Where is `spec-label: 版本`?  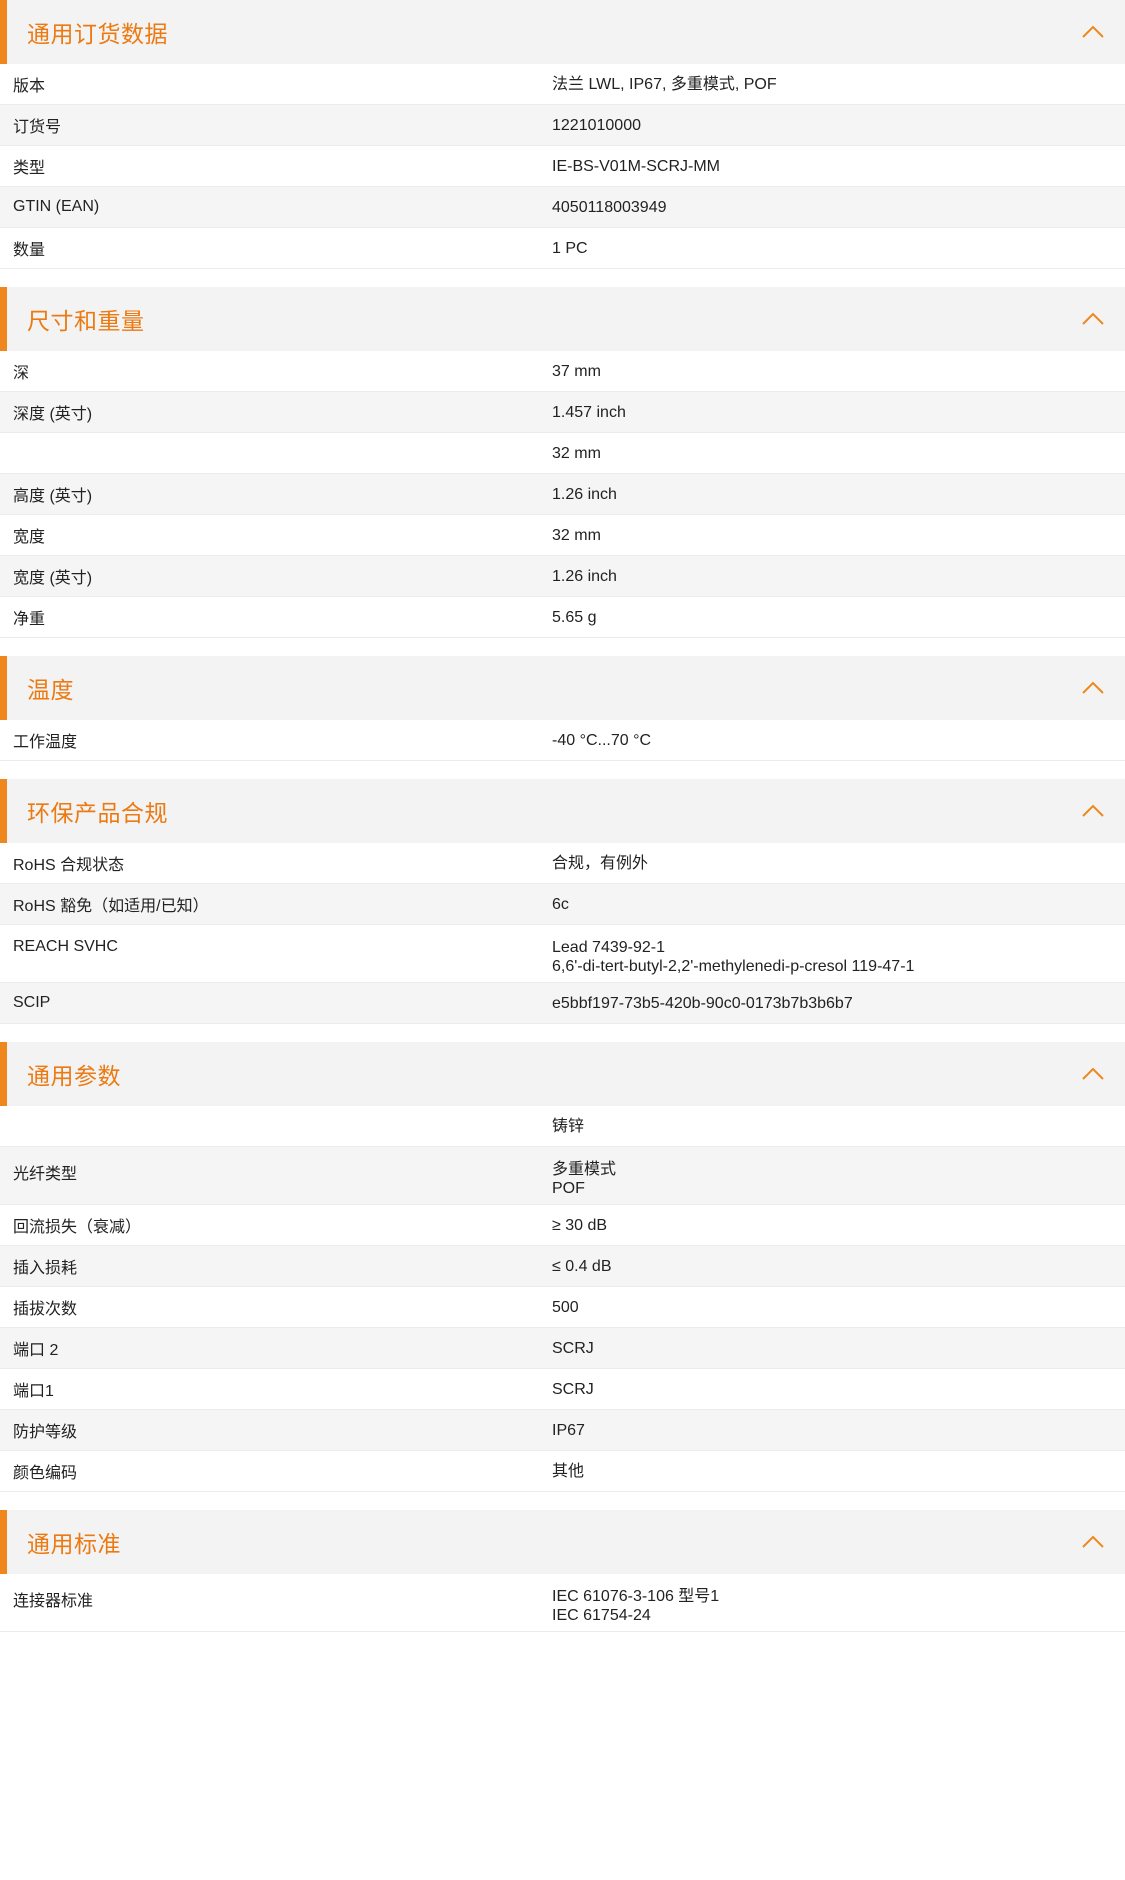
spec-label: 版本 is located at coordinates (29, 86).